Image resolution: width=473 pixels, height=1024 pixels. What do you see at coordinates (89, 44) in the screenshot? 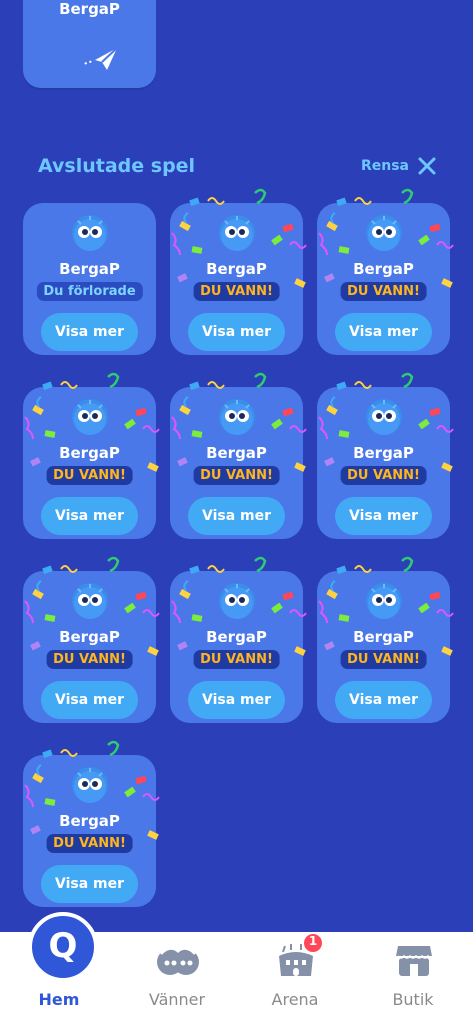
I see `active-game-card: BergaP` at bounding box center [89, 44].